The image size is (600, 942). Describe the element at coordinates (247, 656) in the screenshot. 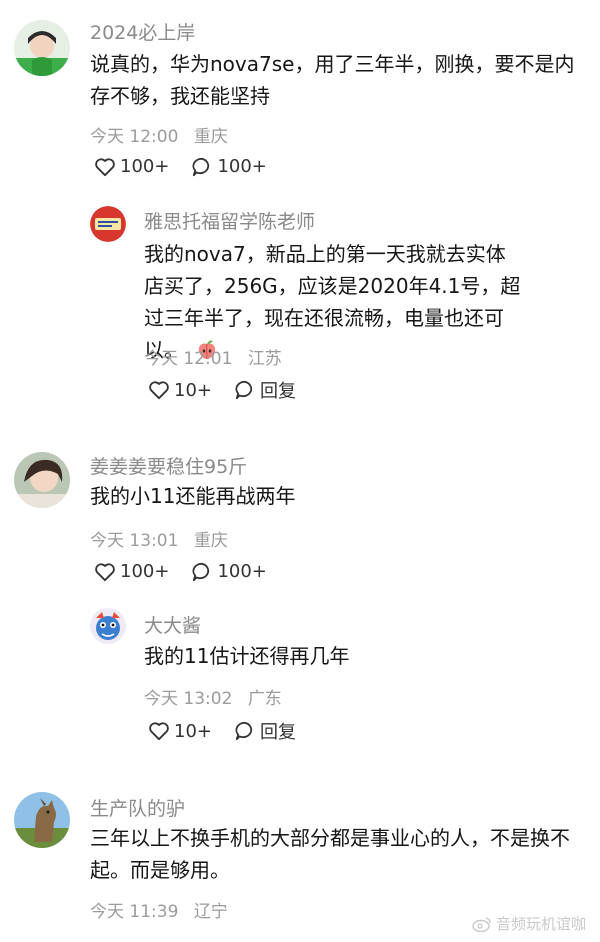

I see `reply-text: 我的11估计还得再几年` at that location.